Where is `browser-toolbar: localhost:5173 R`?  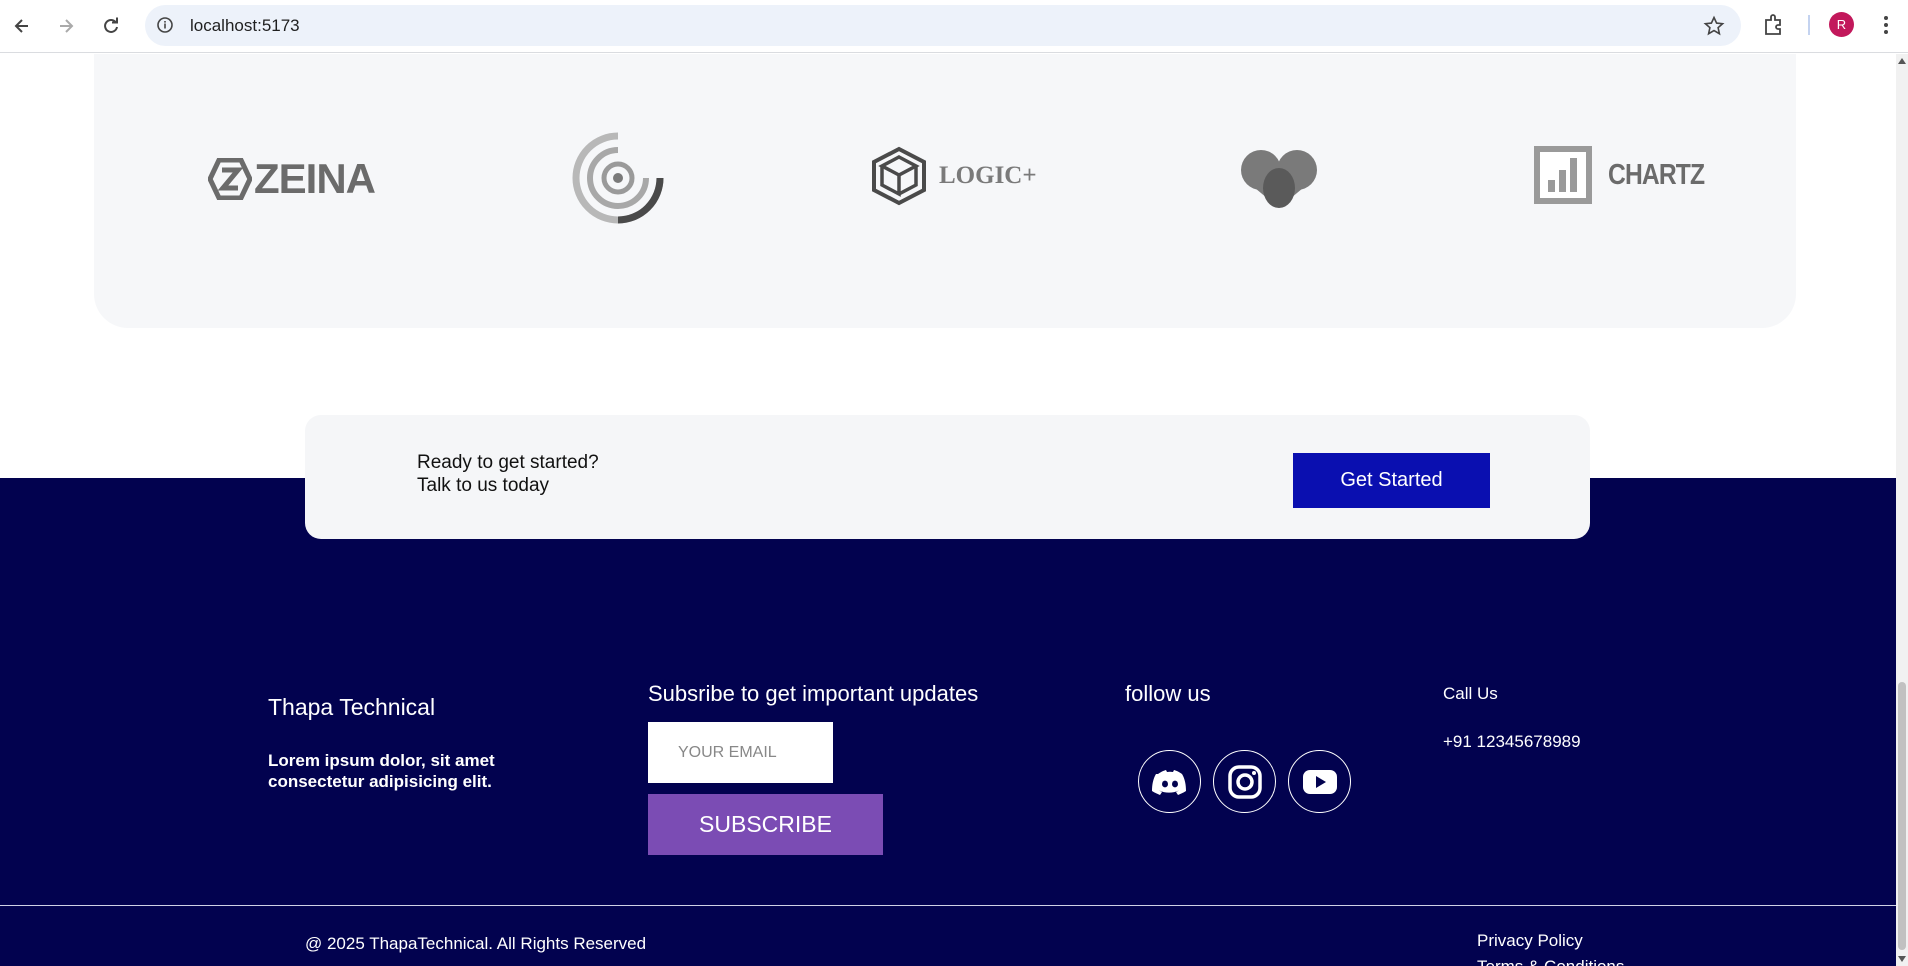
browser-toolbar: localhost:5173 R is located at coordinates (954, 26).